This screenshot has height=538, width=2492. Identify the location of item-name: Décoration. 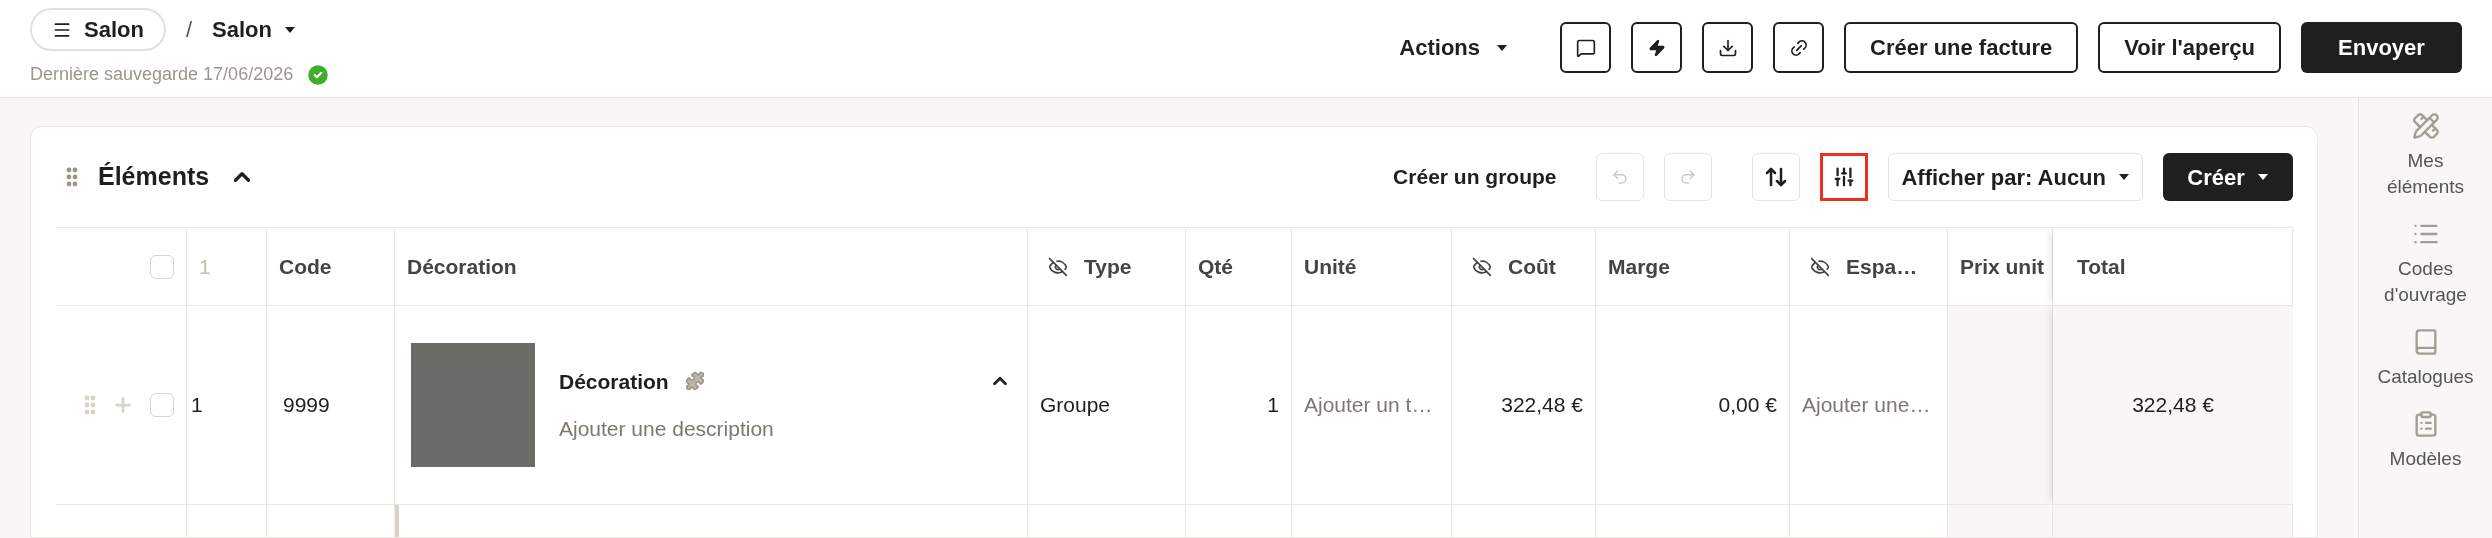
(614, 381).